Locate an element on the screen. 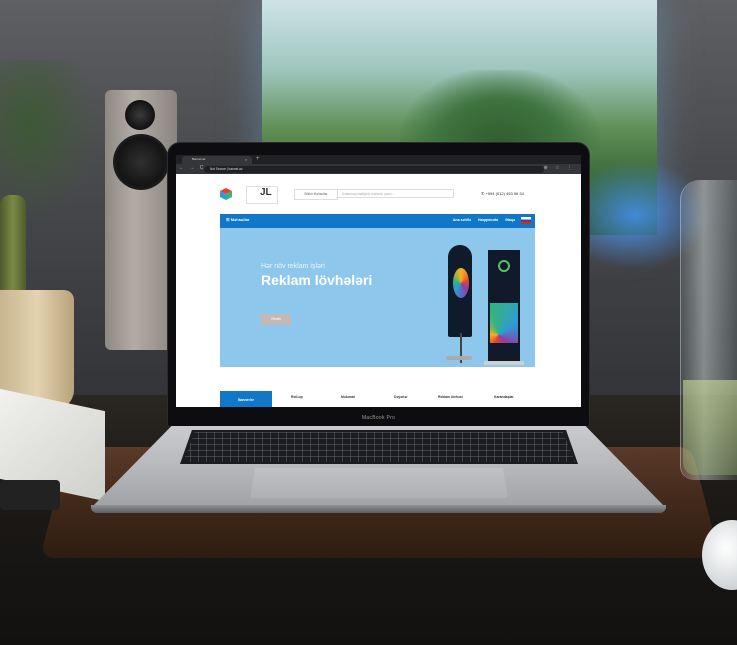 This screenshot has width=737, height=645. address-bar-url: Not Secure | bannet.az is located at coordinates (226, 169).